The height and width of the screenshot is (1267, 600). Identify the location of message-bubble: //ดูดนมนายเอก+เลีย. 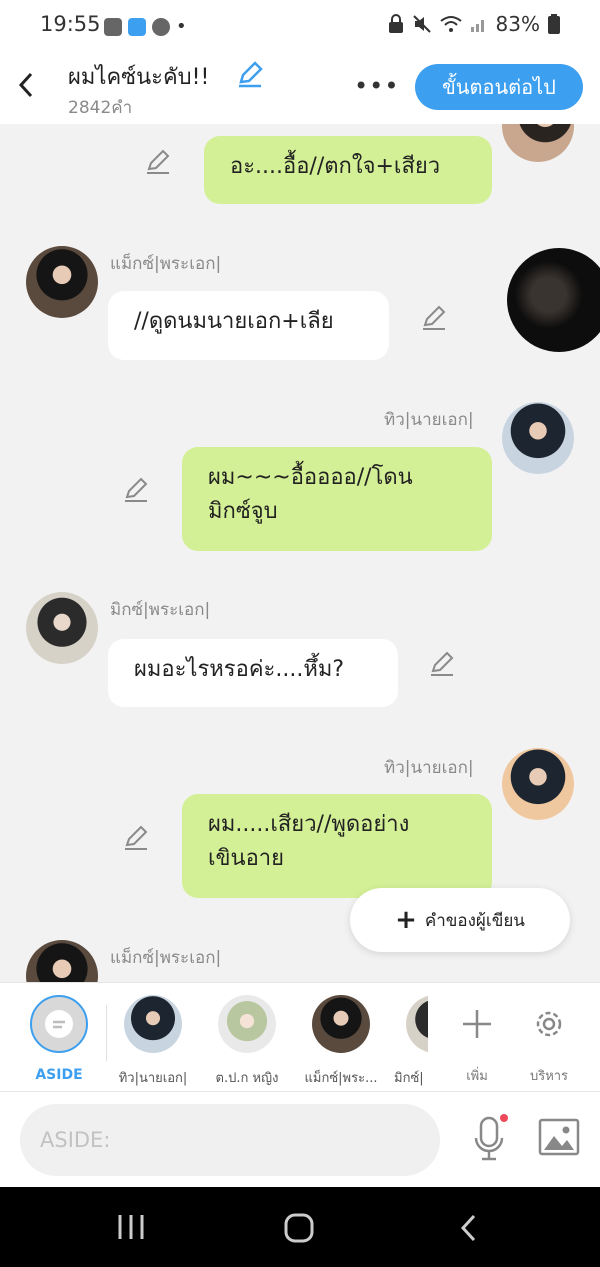
(248, 325).